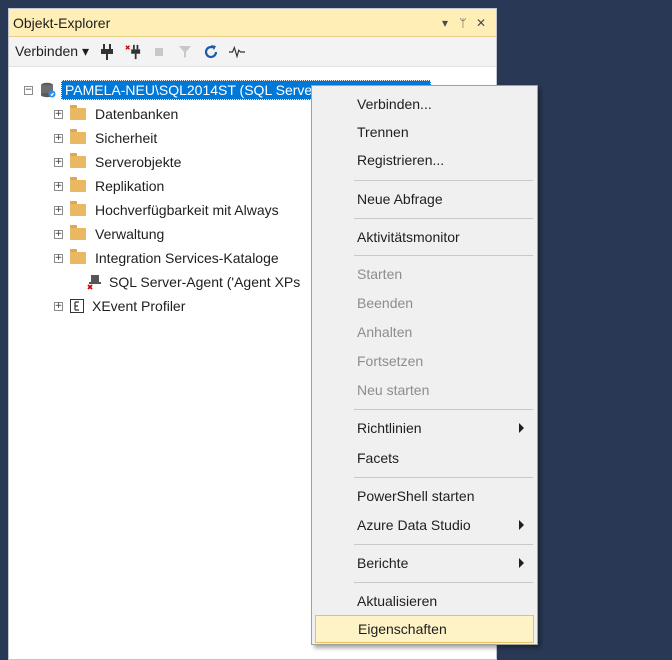 This screenshot has height=660, width=672. Describe the element at coordinates (52, 51) in the screenshot. I see `connect-dropdown-button: Verbinden ▾` at that location.